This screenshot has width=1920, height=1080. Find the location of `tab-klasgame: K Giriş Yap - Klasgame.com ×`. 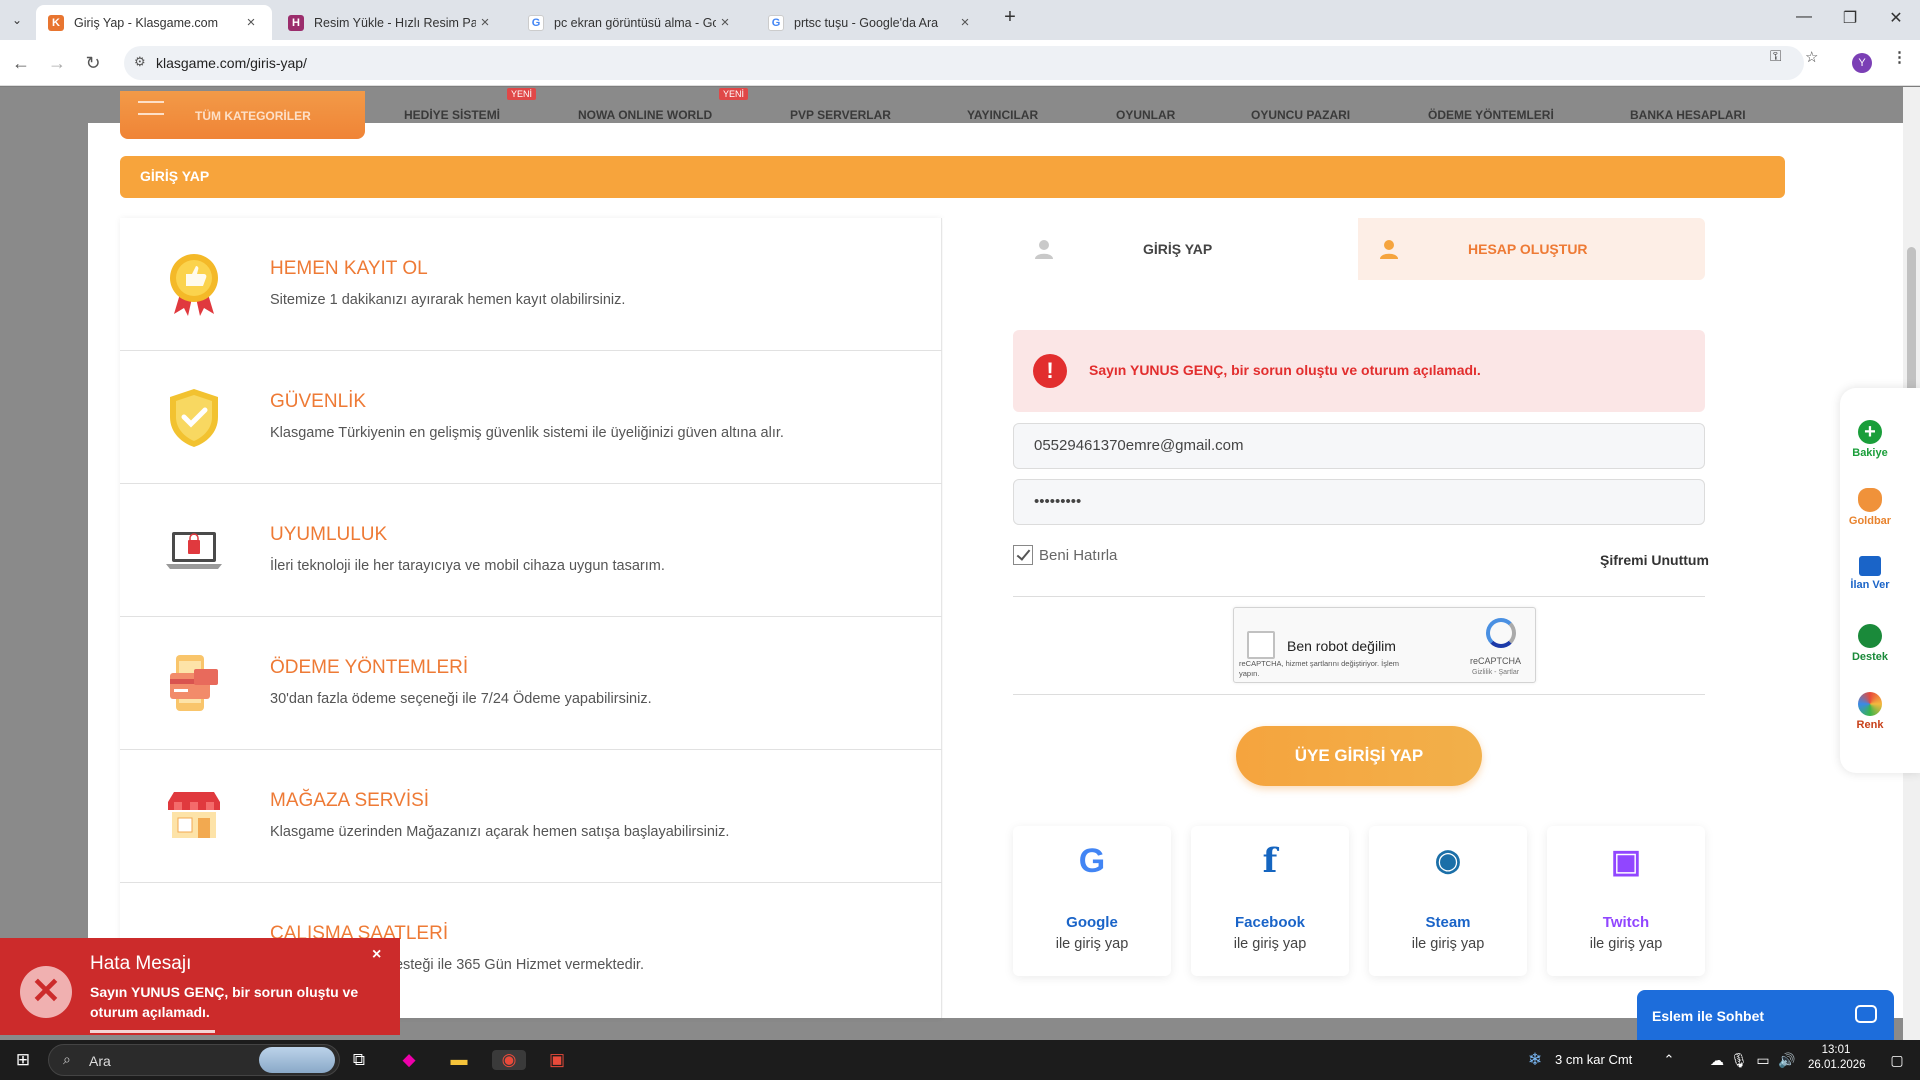

tab-klasgame: K Giriş Yap - Klasgame.com × is located at coordinates (154, 22).